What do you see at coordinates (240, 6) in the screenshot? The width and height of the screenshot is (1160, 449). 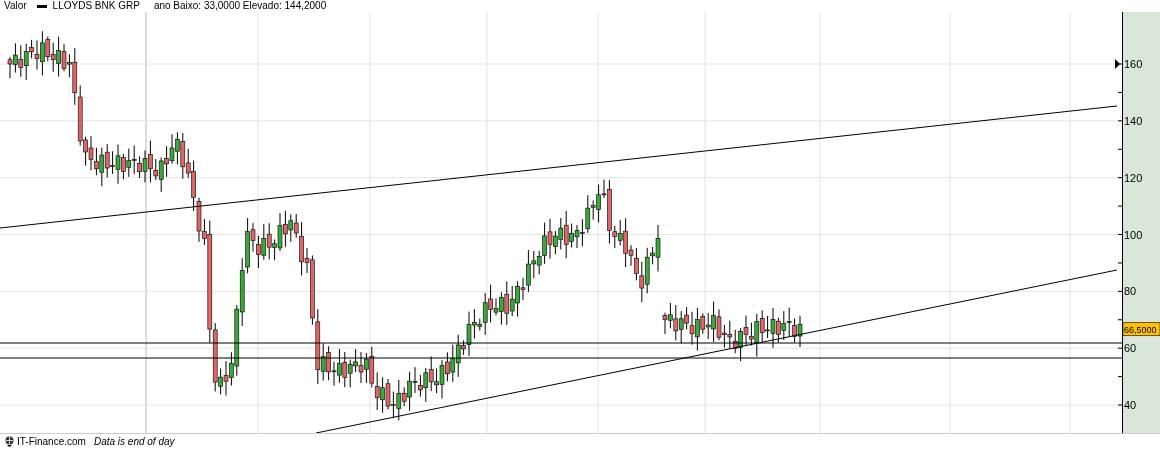 I see `range-text: ano Baixo: 33,0000 Elevado: 144,2000` at bounding box center [240, 6].